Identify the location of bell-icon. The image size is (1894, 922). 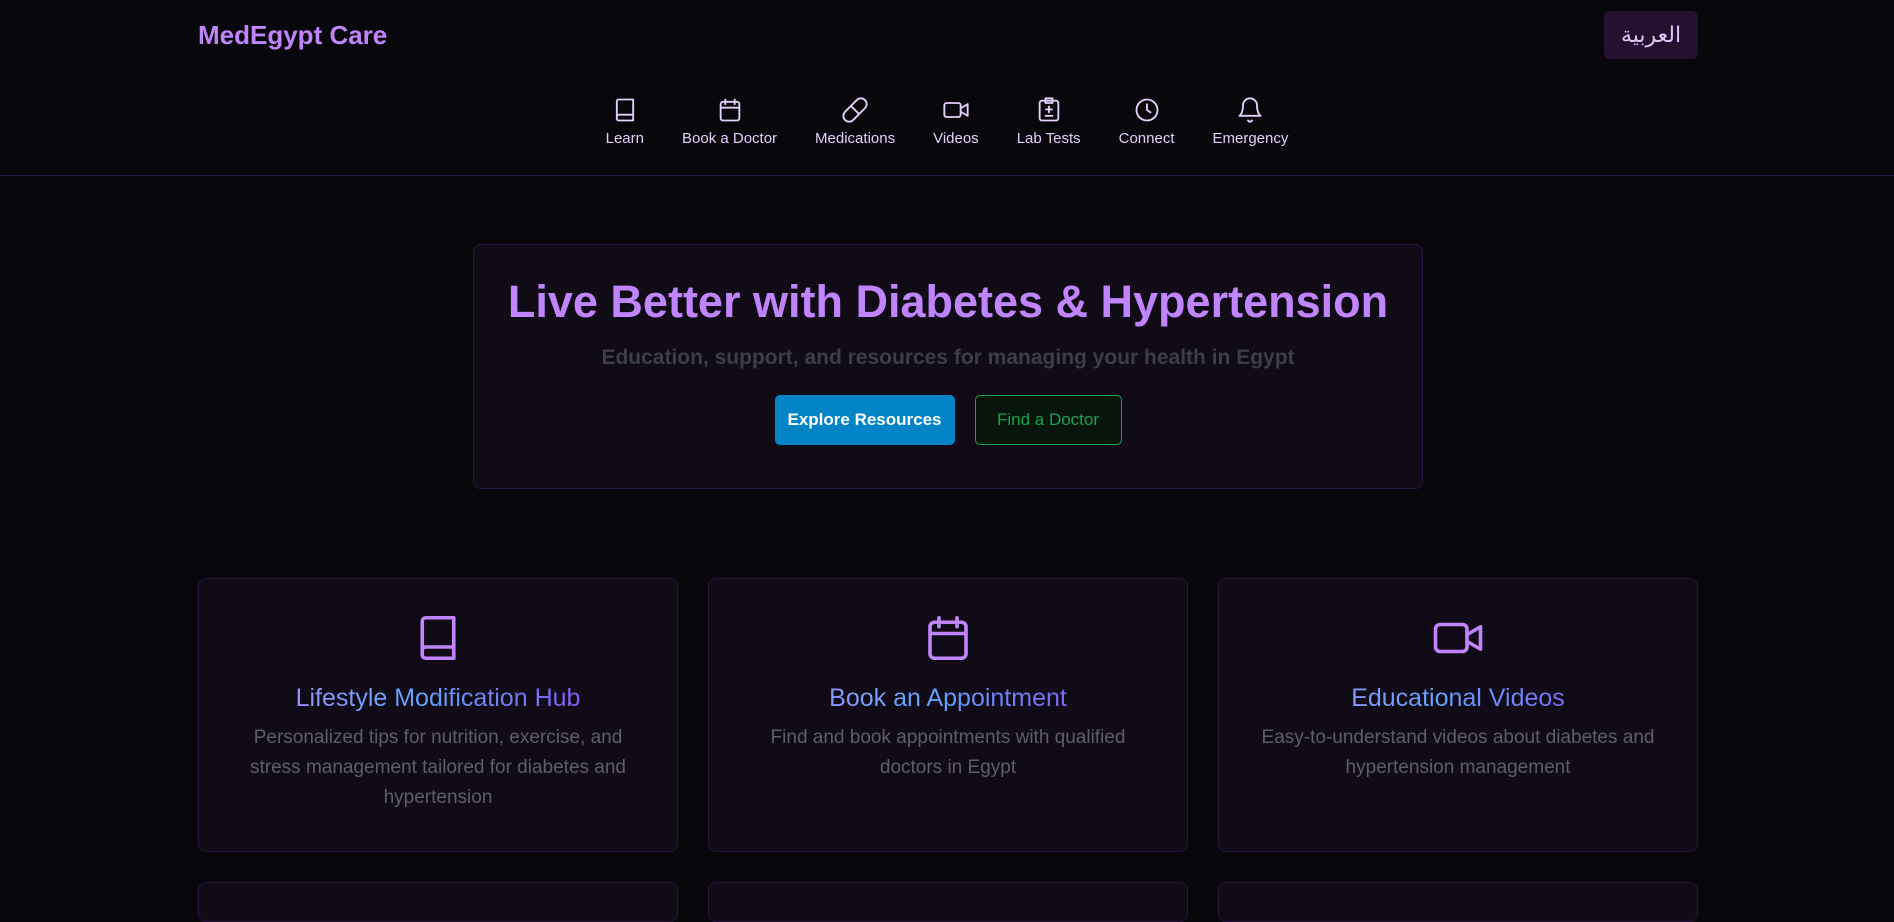
(1250, 110).